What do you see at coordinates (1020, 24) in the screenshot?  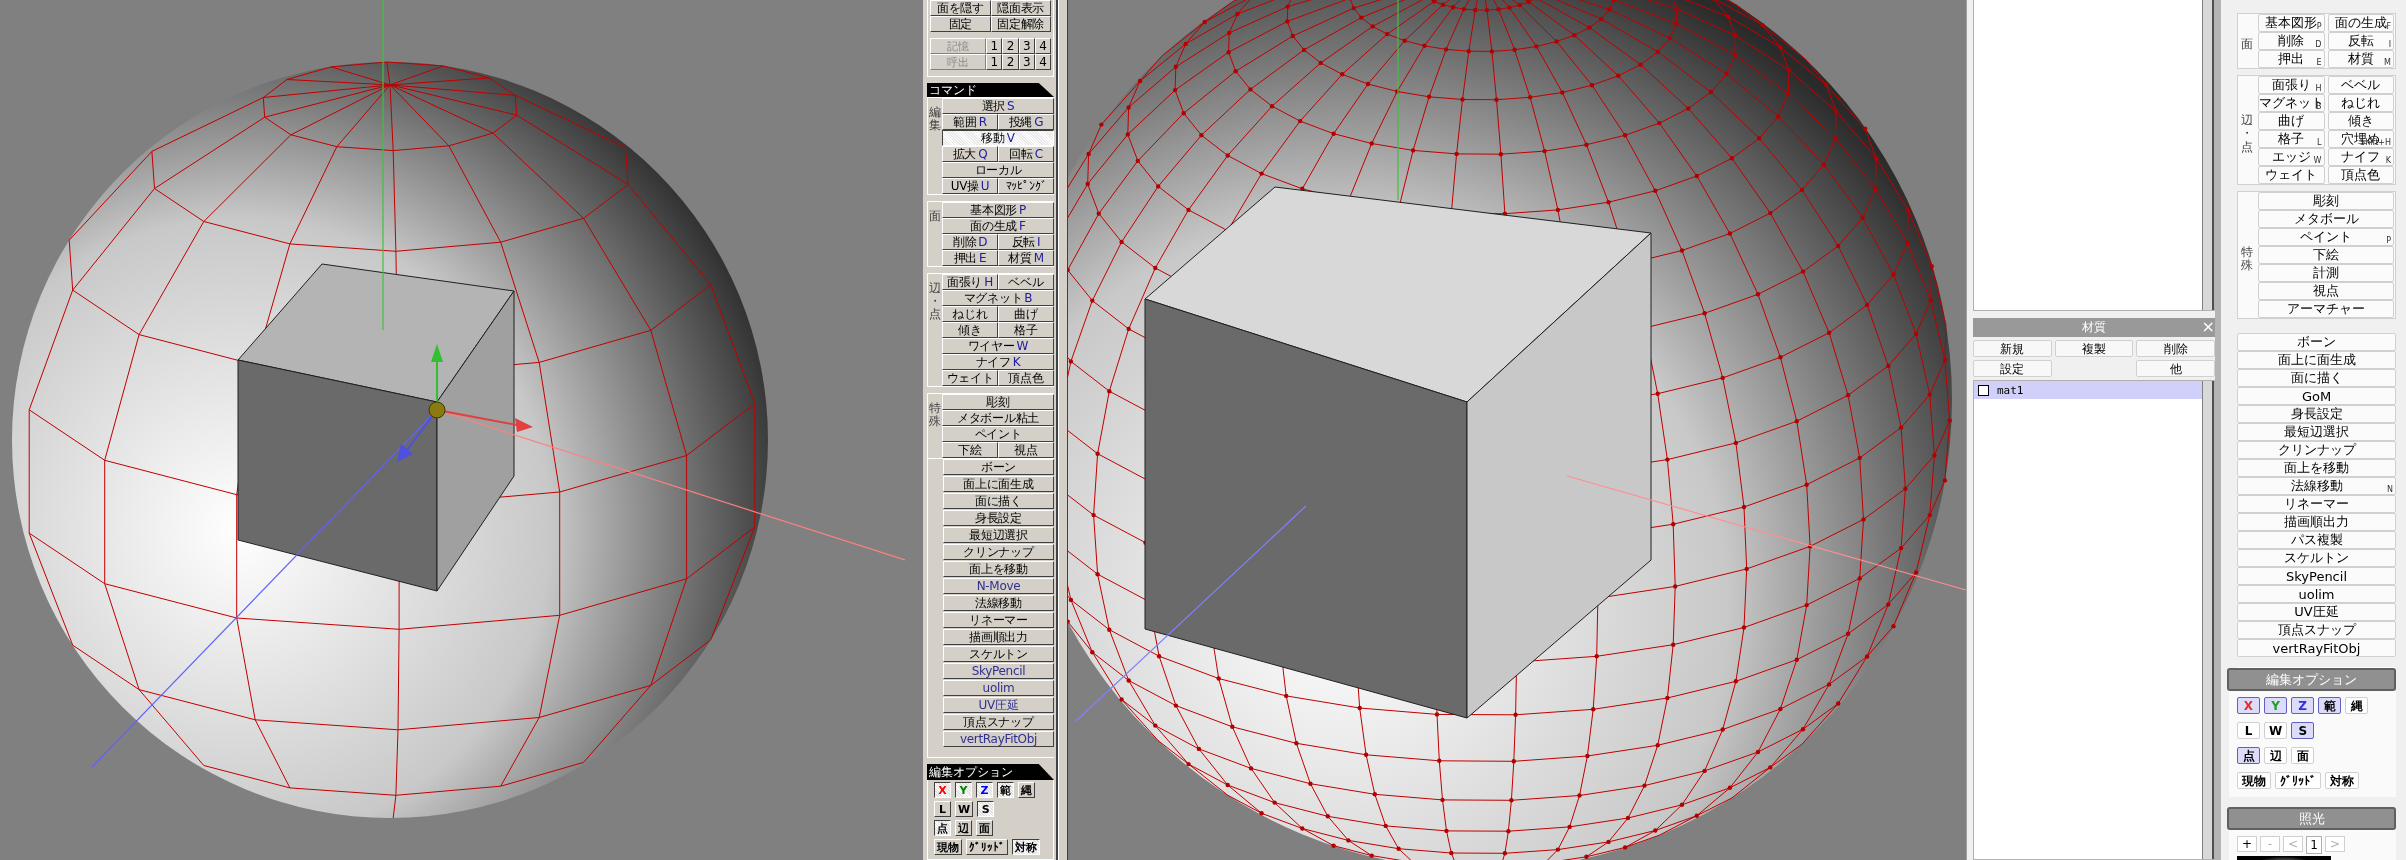 I see `command-button: 固定解除` at bounding box center [1020, 24].